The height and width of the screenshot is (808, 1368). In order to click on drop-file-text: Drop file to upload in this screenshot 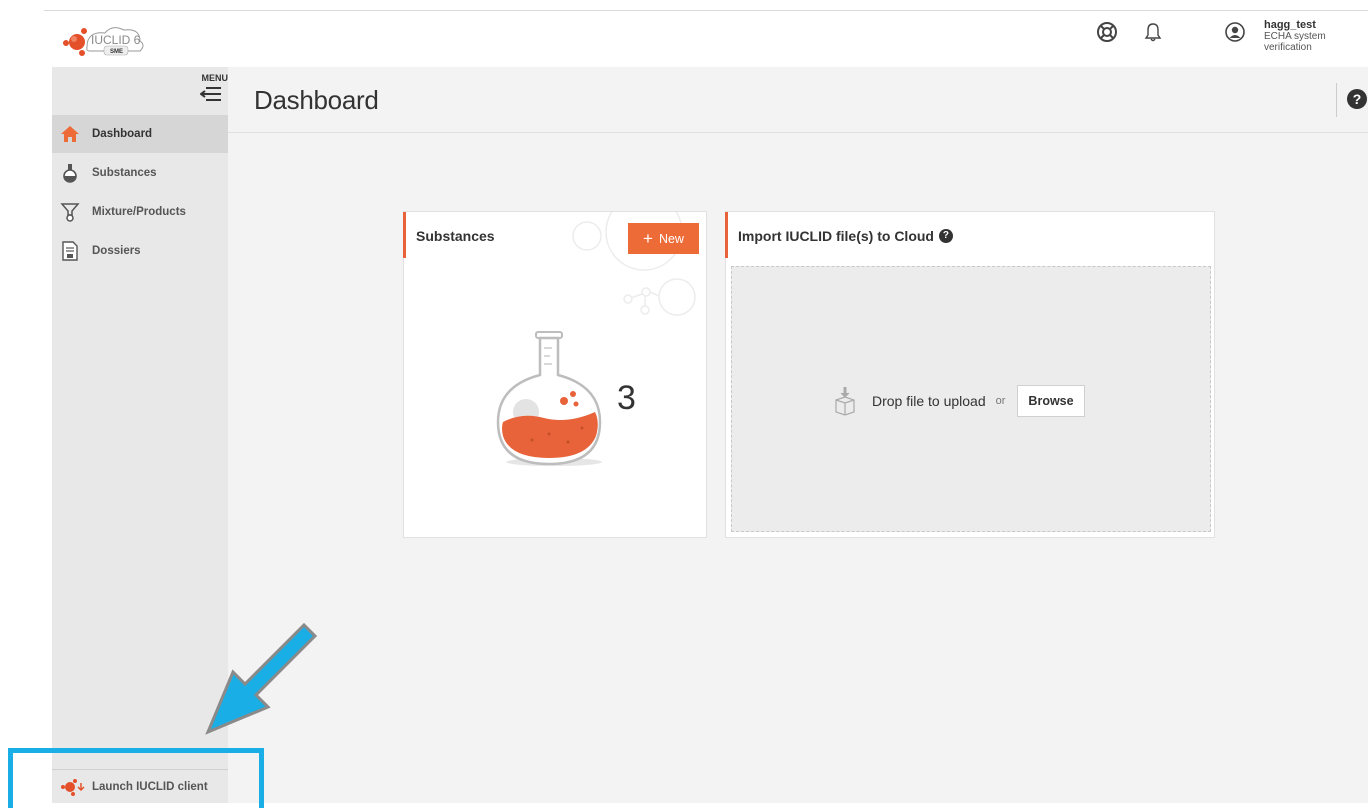, I will do `click(929, 401)`.